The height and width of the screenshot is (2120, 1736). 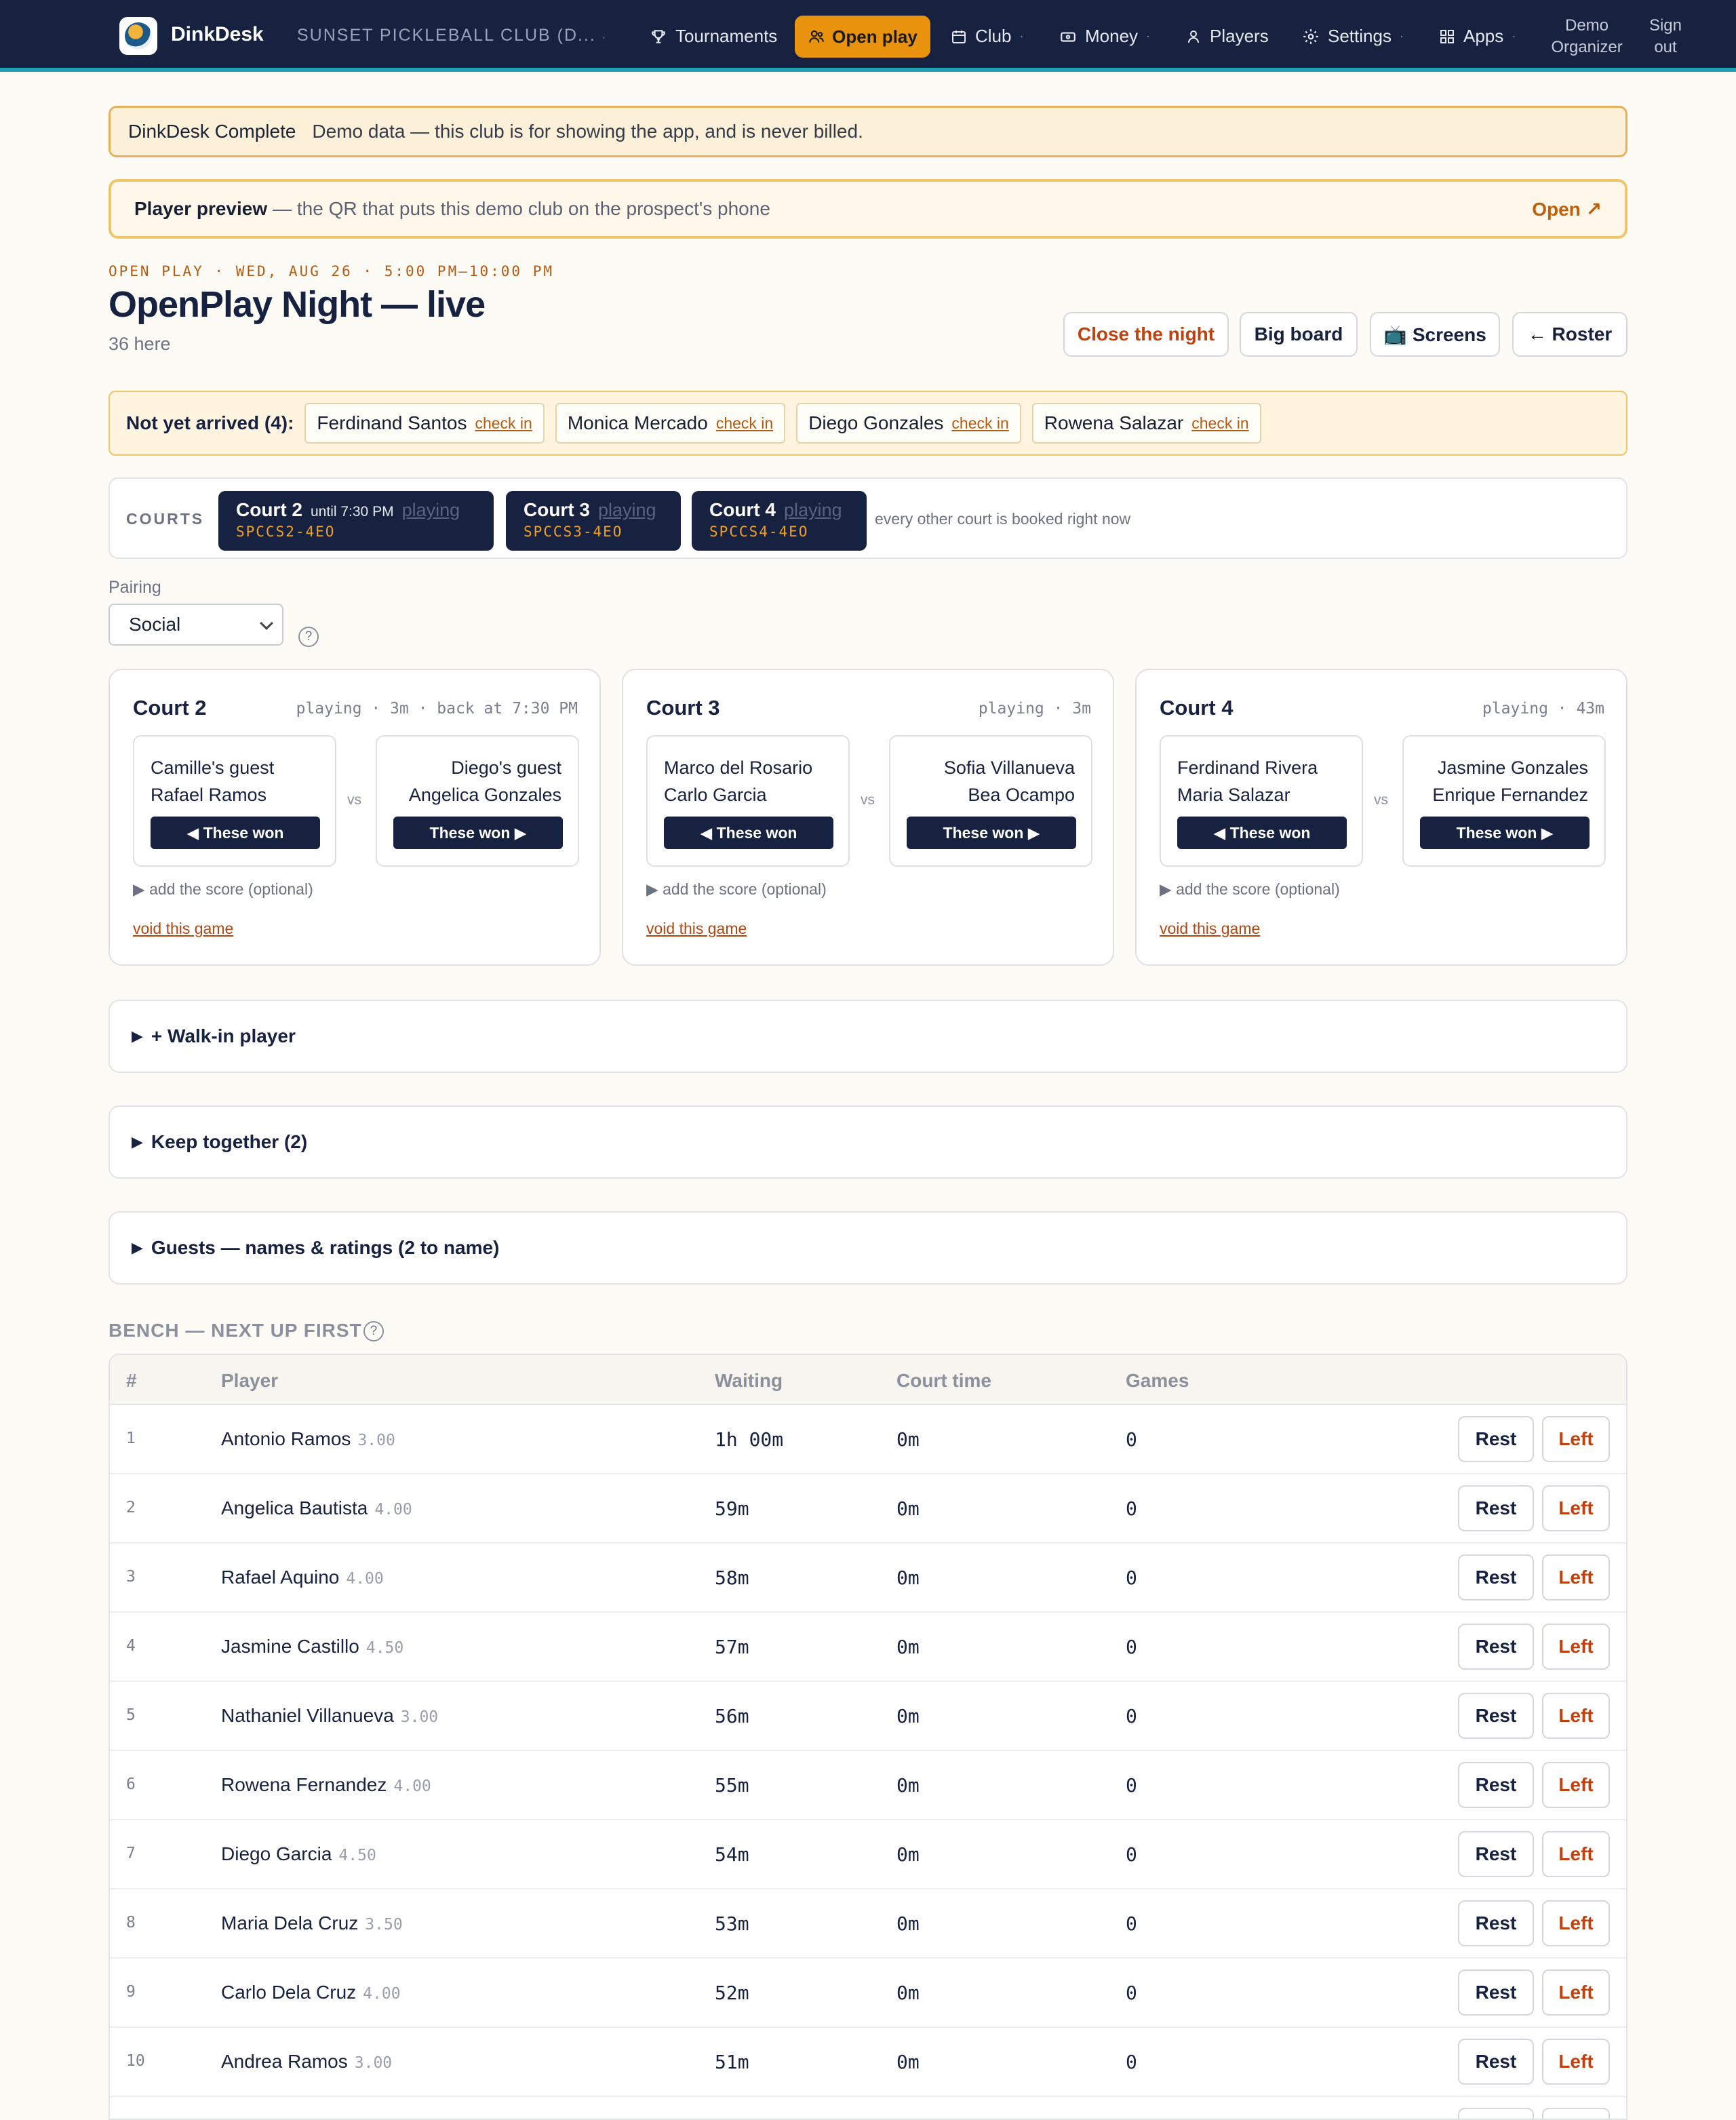 I want to click on preview-open-link: Open ↗, so click(x=1567, y=209).